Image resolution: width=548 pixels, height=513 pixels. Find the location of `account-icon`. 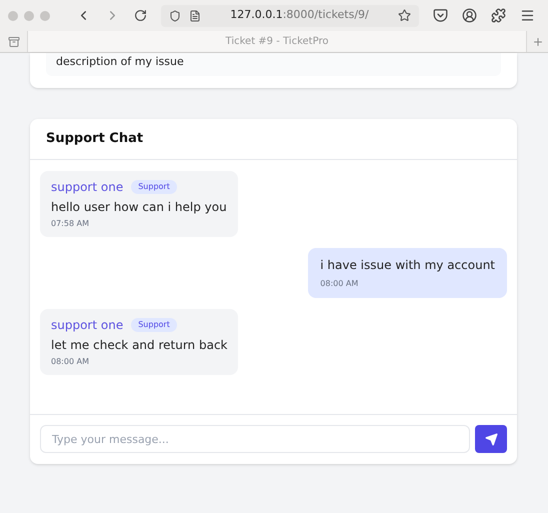

account-icon is located at coordinates (469, 15).